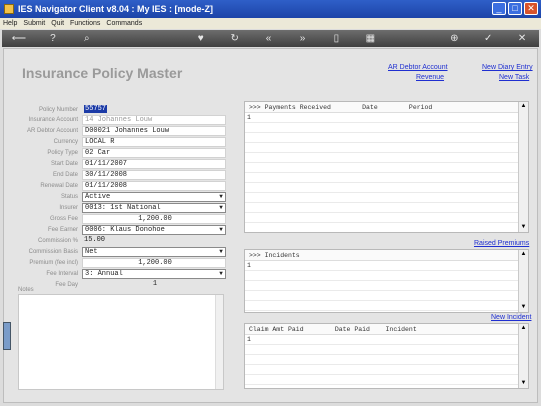 This screenshot has width=541, height=406. I want to click on search-icon: ⌕, so click(87, 38).